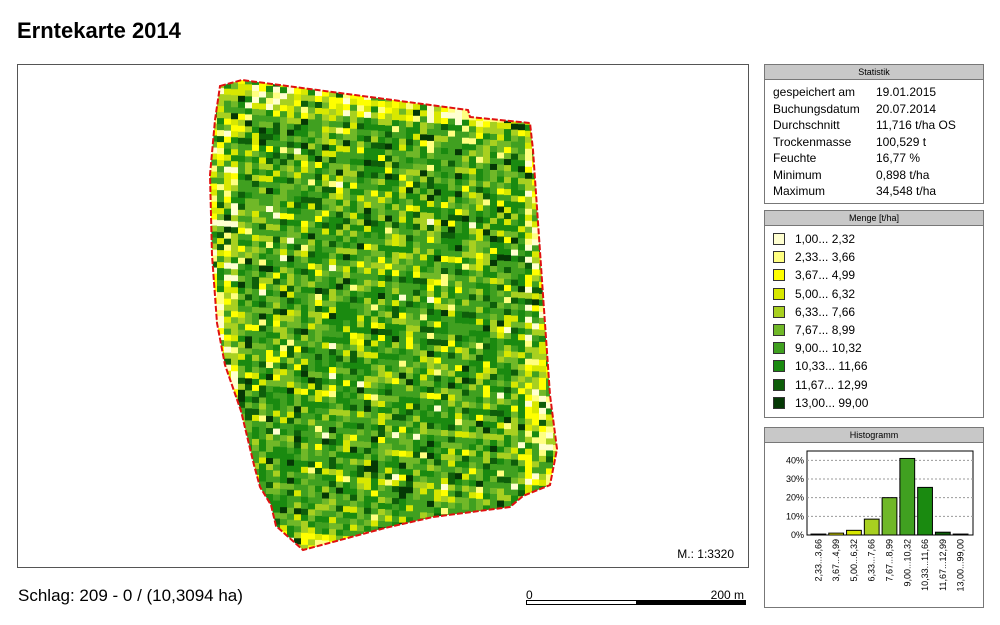 The image size is (1000, 625). Describe the element at coordinates (832, 402) in the screenshot. I see `legend-label: 13,00... 99,00` at that location.